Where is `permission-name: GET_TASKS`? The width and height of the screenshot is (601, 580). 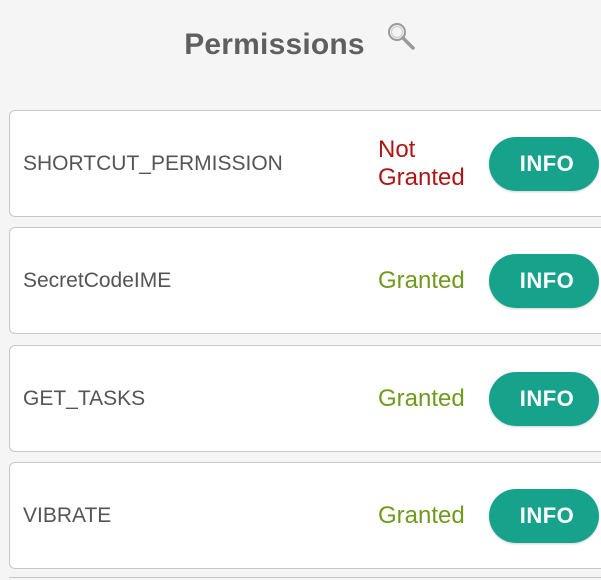 permission-name: GET_TASKS is located at coordinates (84, 398).